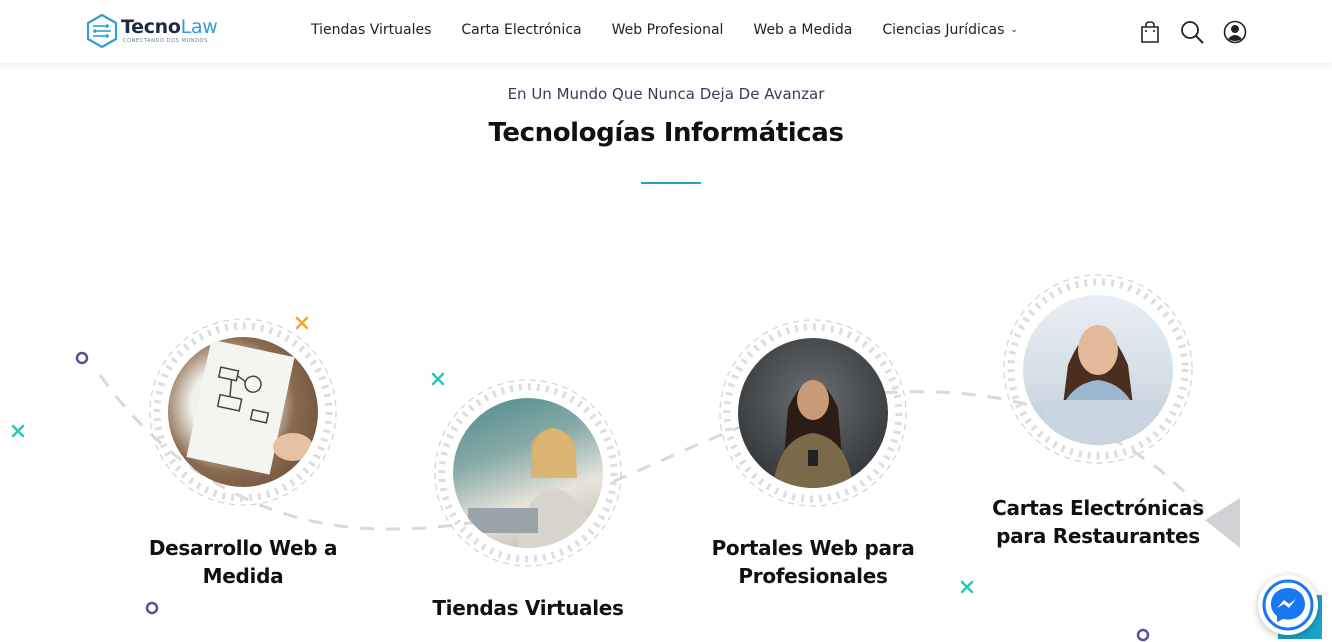  I want to click on section-title: Tecnologías Informáticas, so click(666, 133).